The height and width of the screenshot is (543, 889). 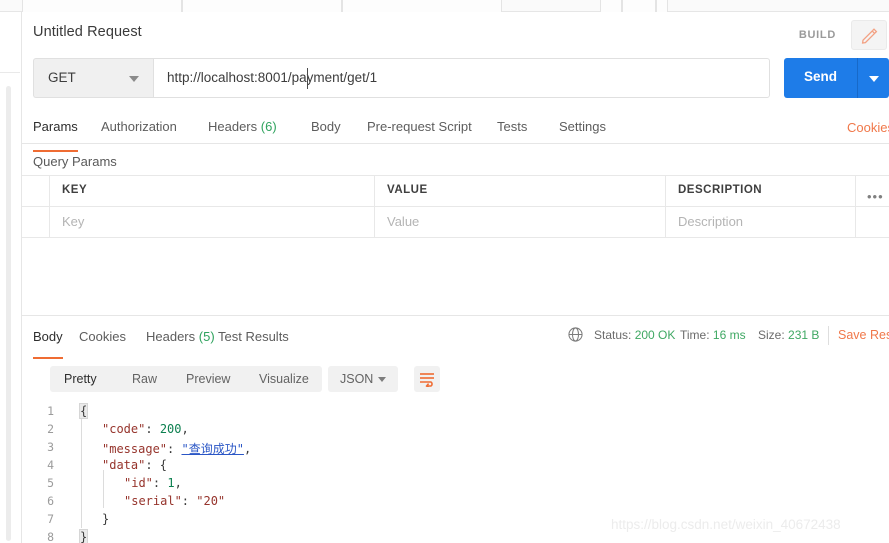 What do you see at coordinates (875, 196) in the screenshot?
I see `ellipsis-icon: •••` at bounding box center [875, 196].